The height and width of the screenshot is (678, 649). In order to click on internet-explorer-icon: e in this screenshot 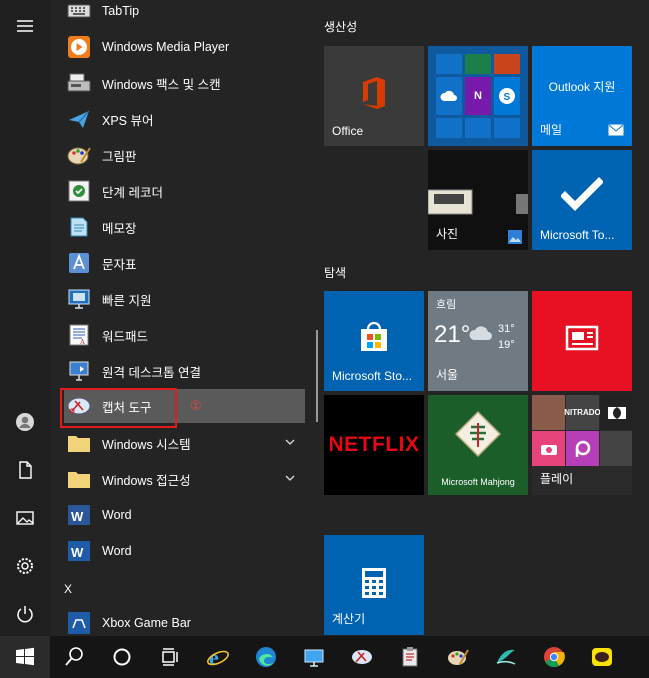, I will do `click(218, 657)`.